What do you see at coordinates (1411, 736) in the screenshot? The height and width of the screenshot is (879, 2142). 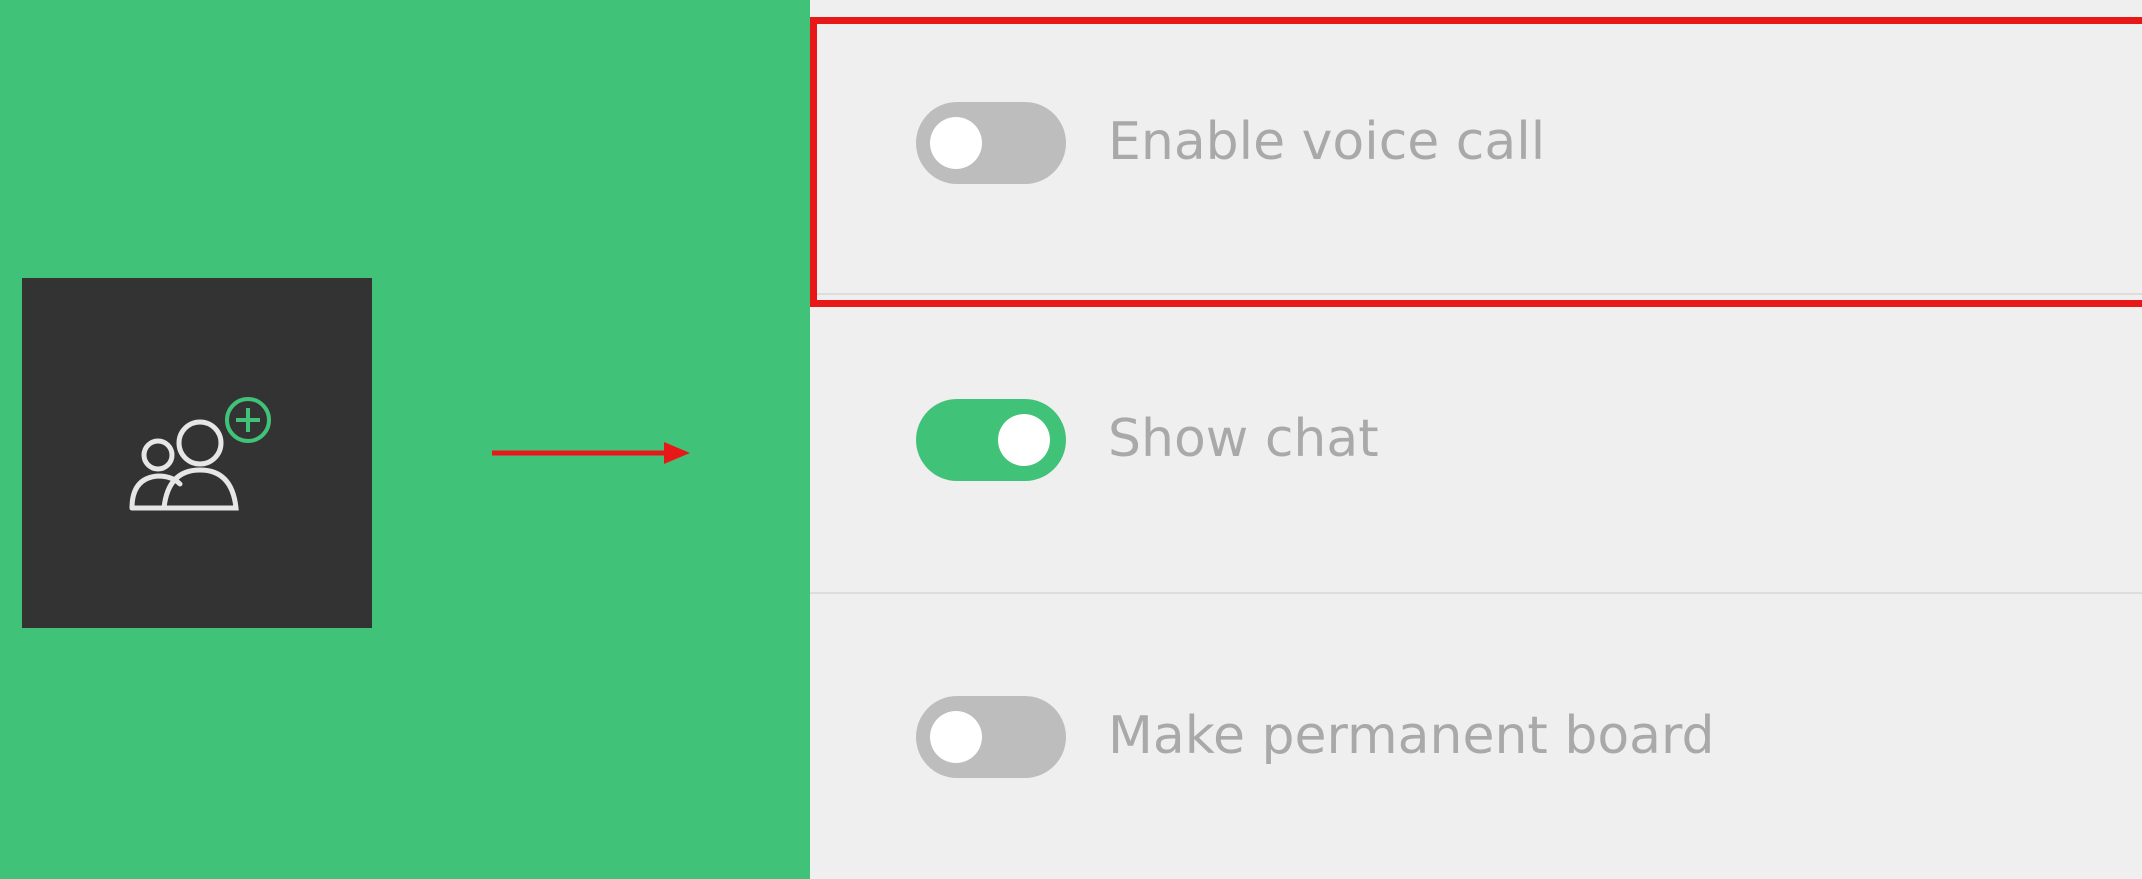 I see `permanent-board-label: Make permanent board` at bounding box center [1411, 736].